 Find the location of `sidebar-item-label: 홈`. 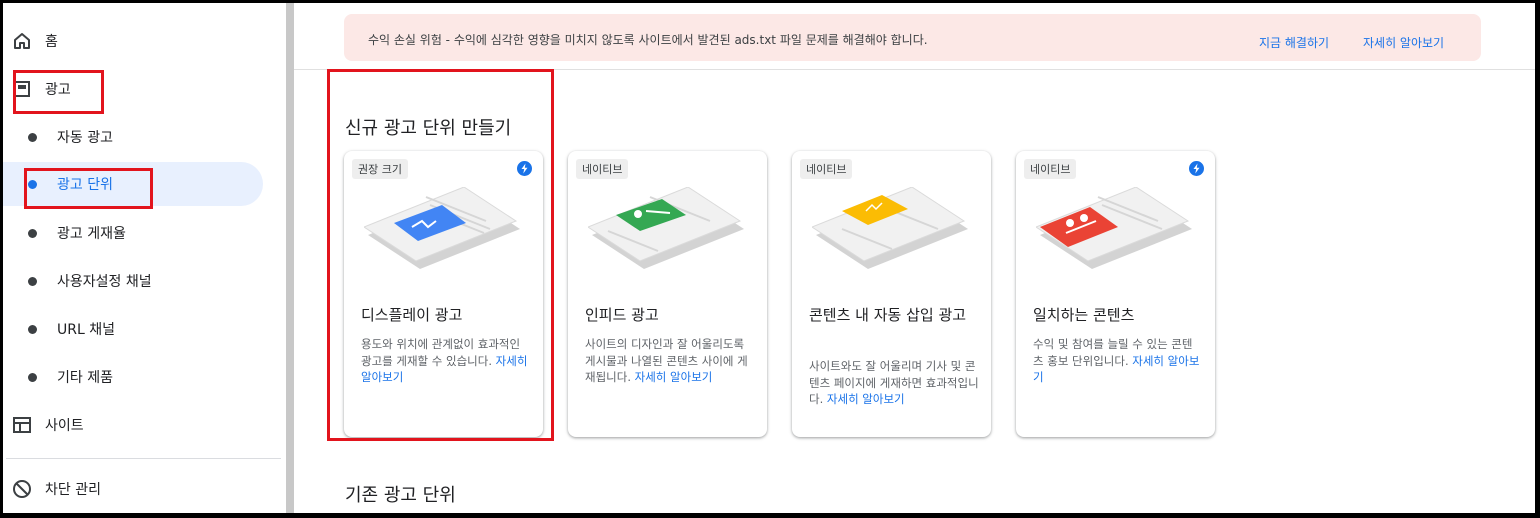

sidebar-item-label: 홈 is located at coordinates (51, 42).